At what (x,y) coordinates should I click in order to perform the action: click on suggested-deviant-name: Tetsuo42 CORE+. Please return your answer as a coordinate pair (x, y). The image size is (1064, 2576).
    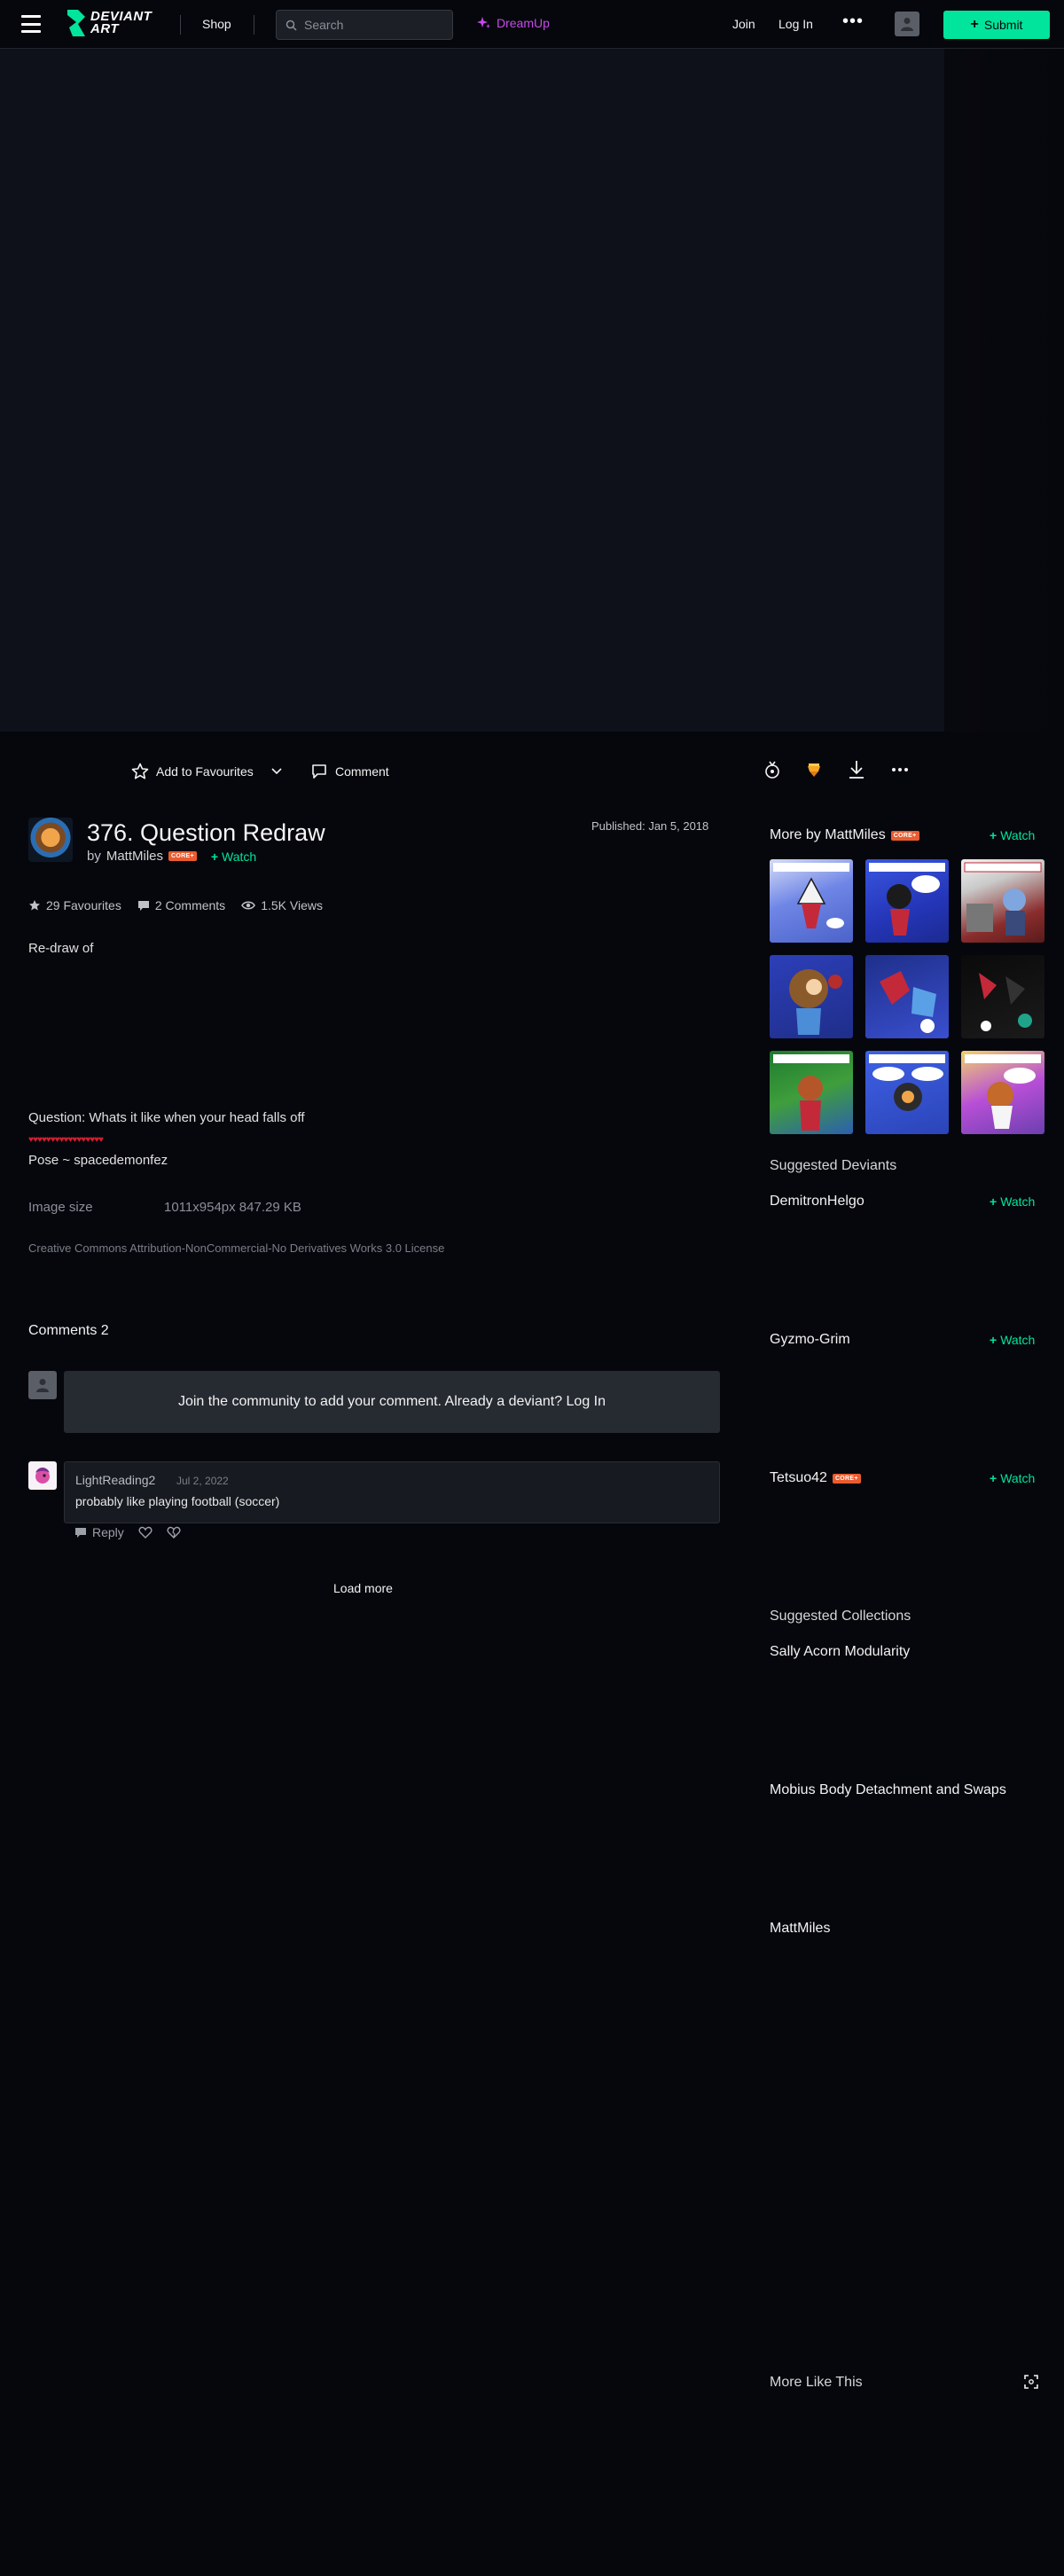
    Looking at the image, I should click on (816, 1478).